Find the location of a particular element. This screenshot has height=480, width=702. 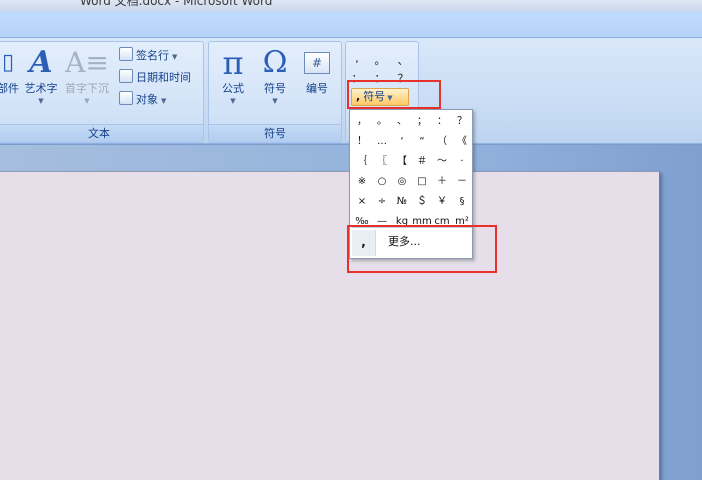

highlight-box-more-symbols is located at coordinates (422, 249).